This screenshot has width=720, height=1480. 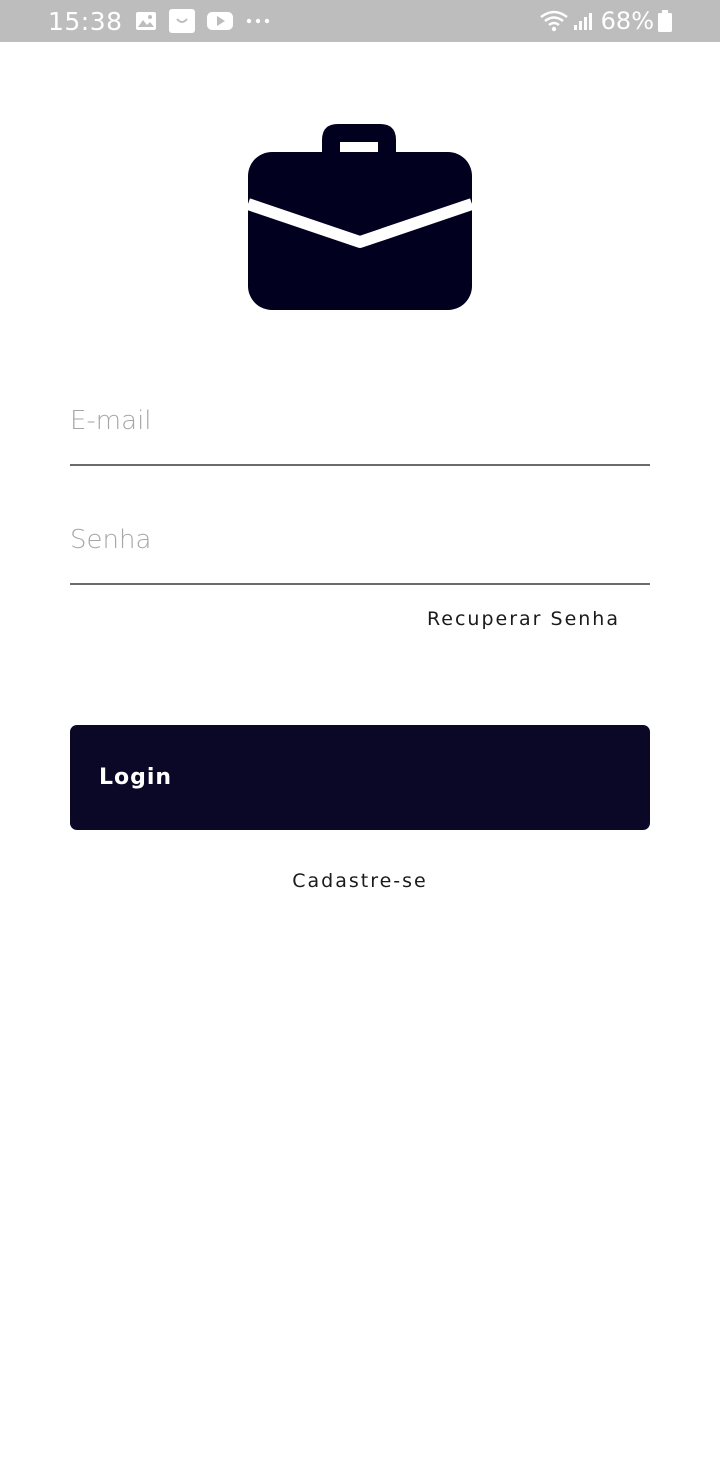 I want to click on youtube-icon, so click(x=219, y=21).